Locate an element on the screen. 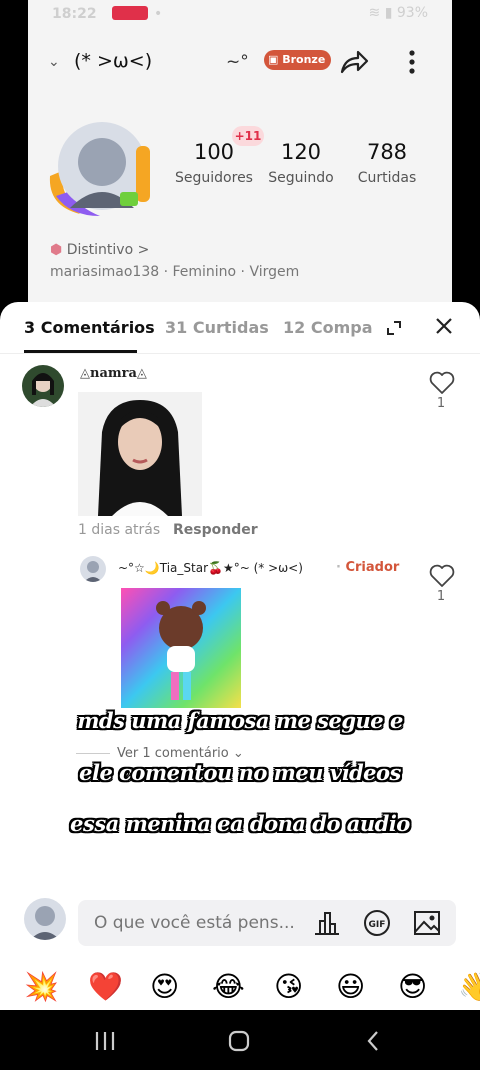 The height and width of the screenshot is (1070, 480). caption-line: essa menina ea dona do audio is located at coordinates (240, 823).